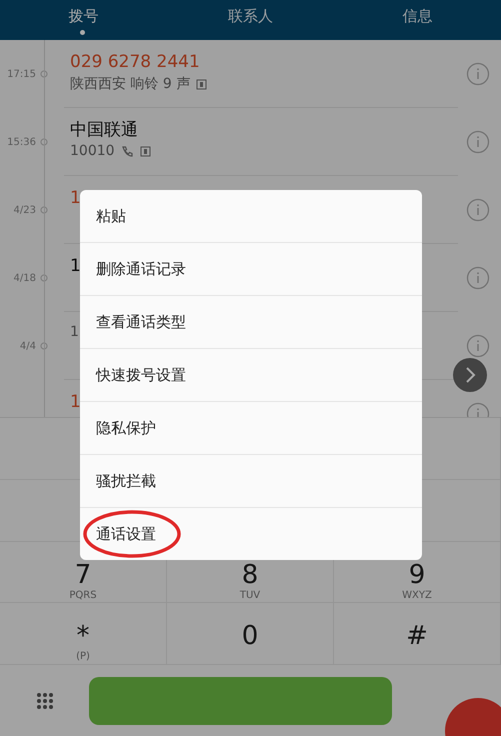 This screenshot has height=736, width=501. What do you see at coordinates (25, 278) in the screenshot?
I see `call-time: 4/18` at bounding box center [25, 278].